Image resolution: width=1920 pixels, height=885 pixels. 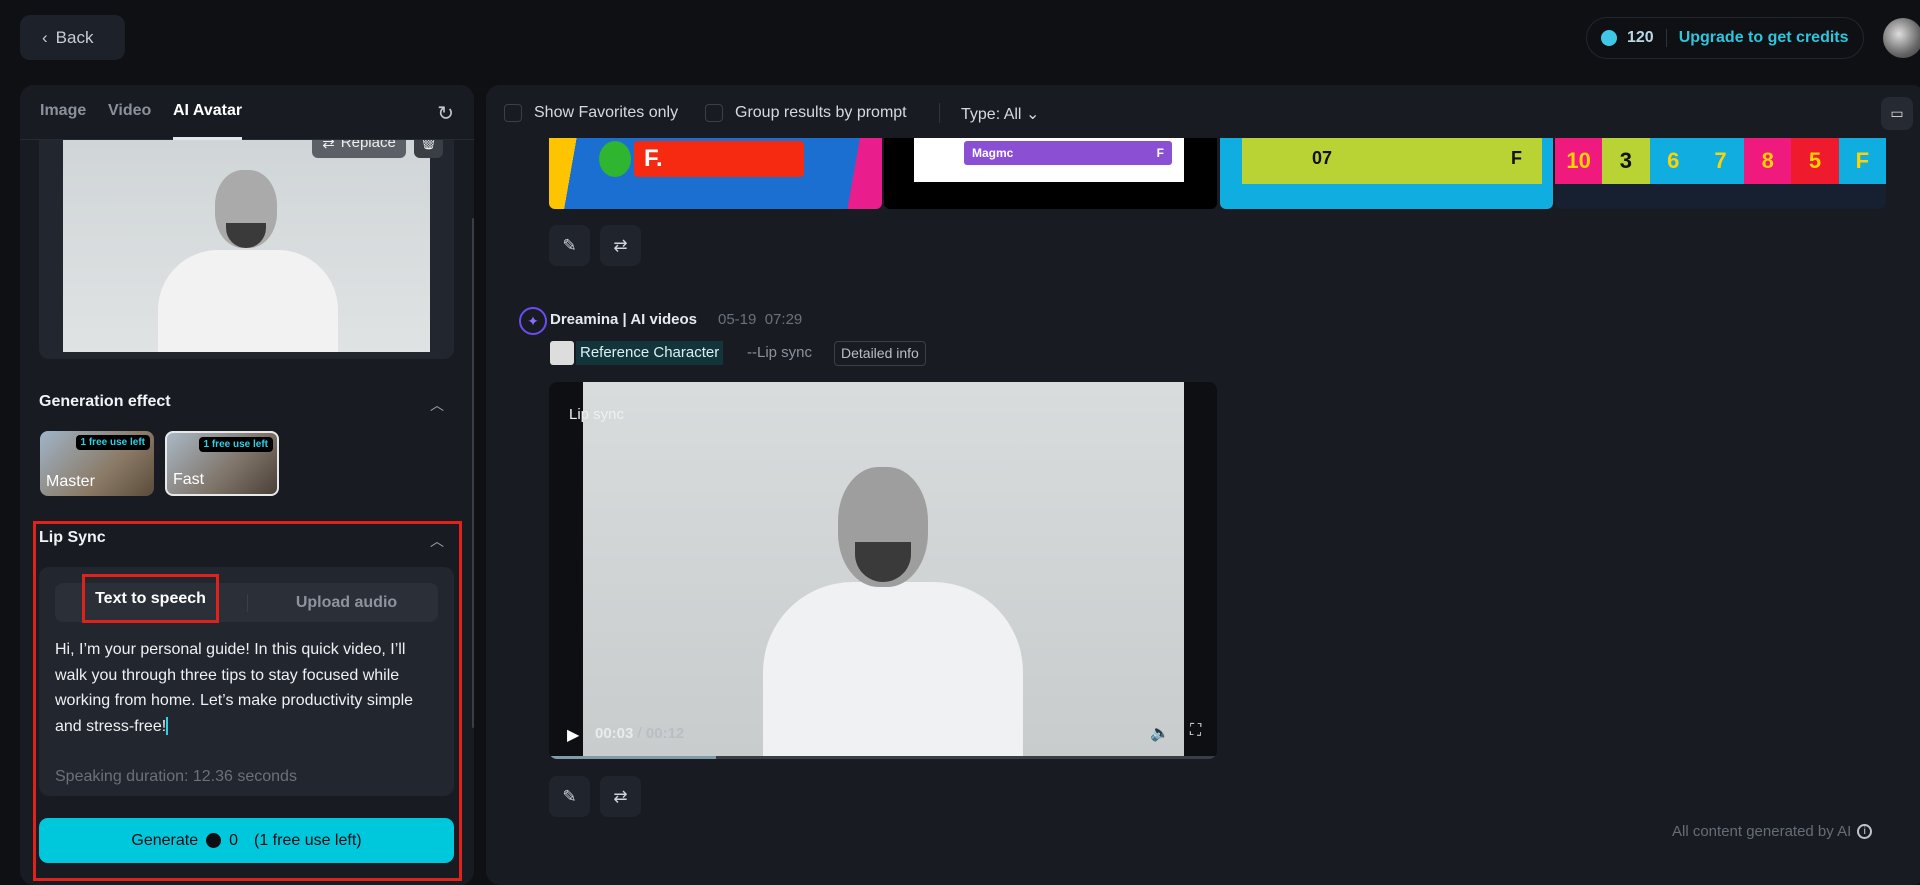 What do you see at coordinates (129, 111) in the screenshot?
I see `tab-video: Video` at bounding box center [129, 111].